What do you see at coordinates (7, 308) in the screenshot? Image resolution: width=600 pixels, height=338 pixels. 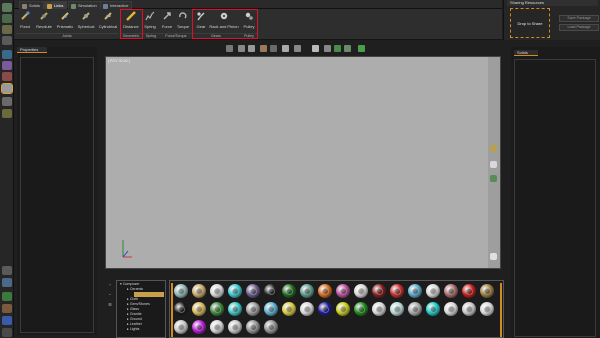 I see `tools-icon` at bounding box center [7, 308].